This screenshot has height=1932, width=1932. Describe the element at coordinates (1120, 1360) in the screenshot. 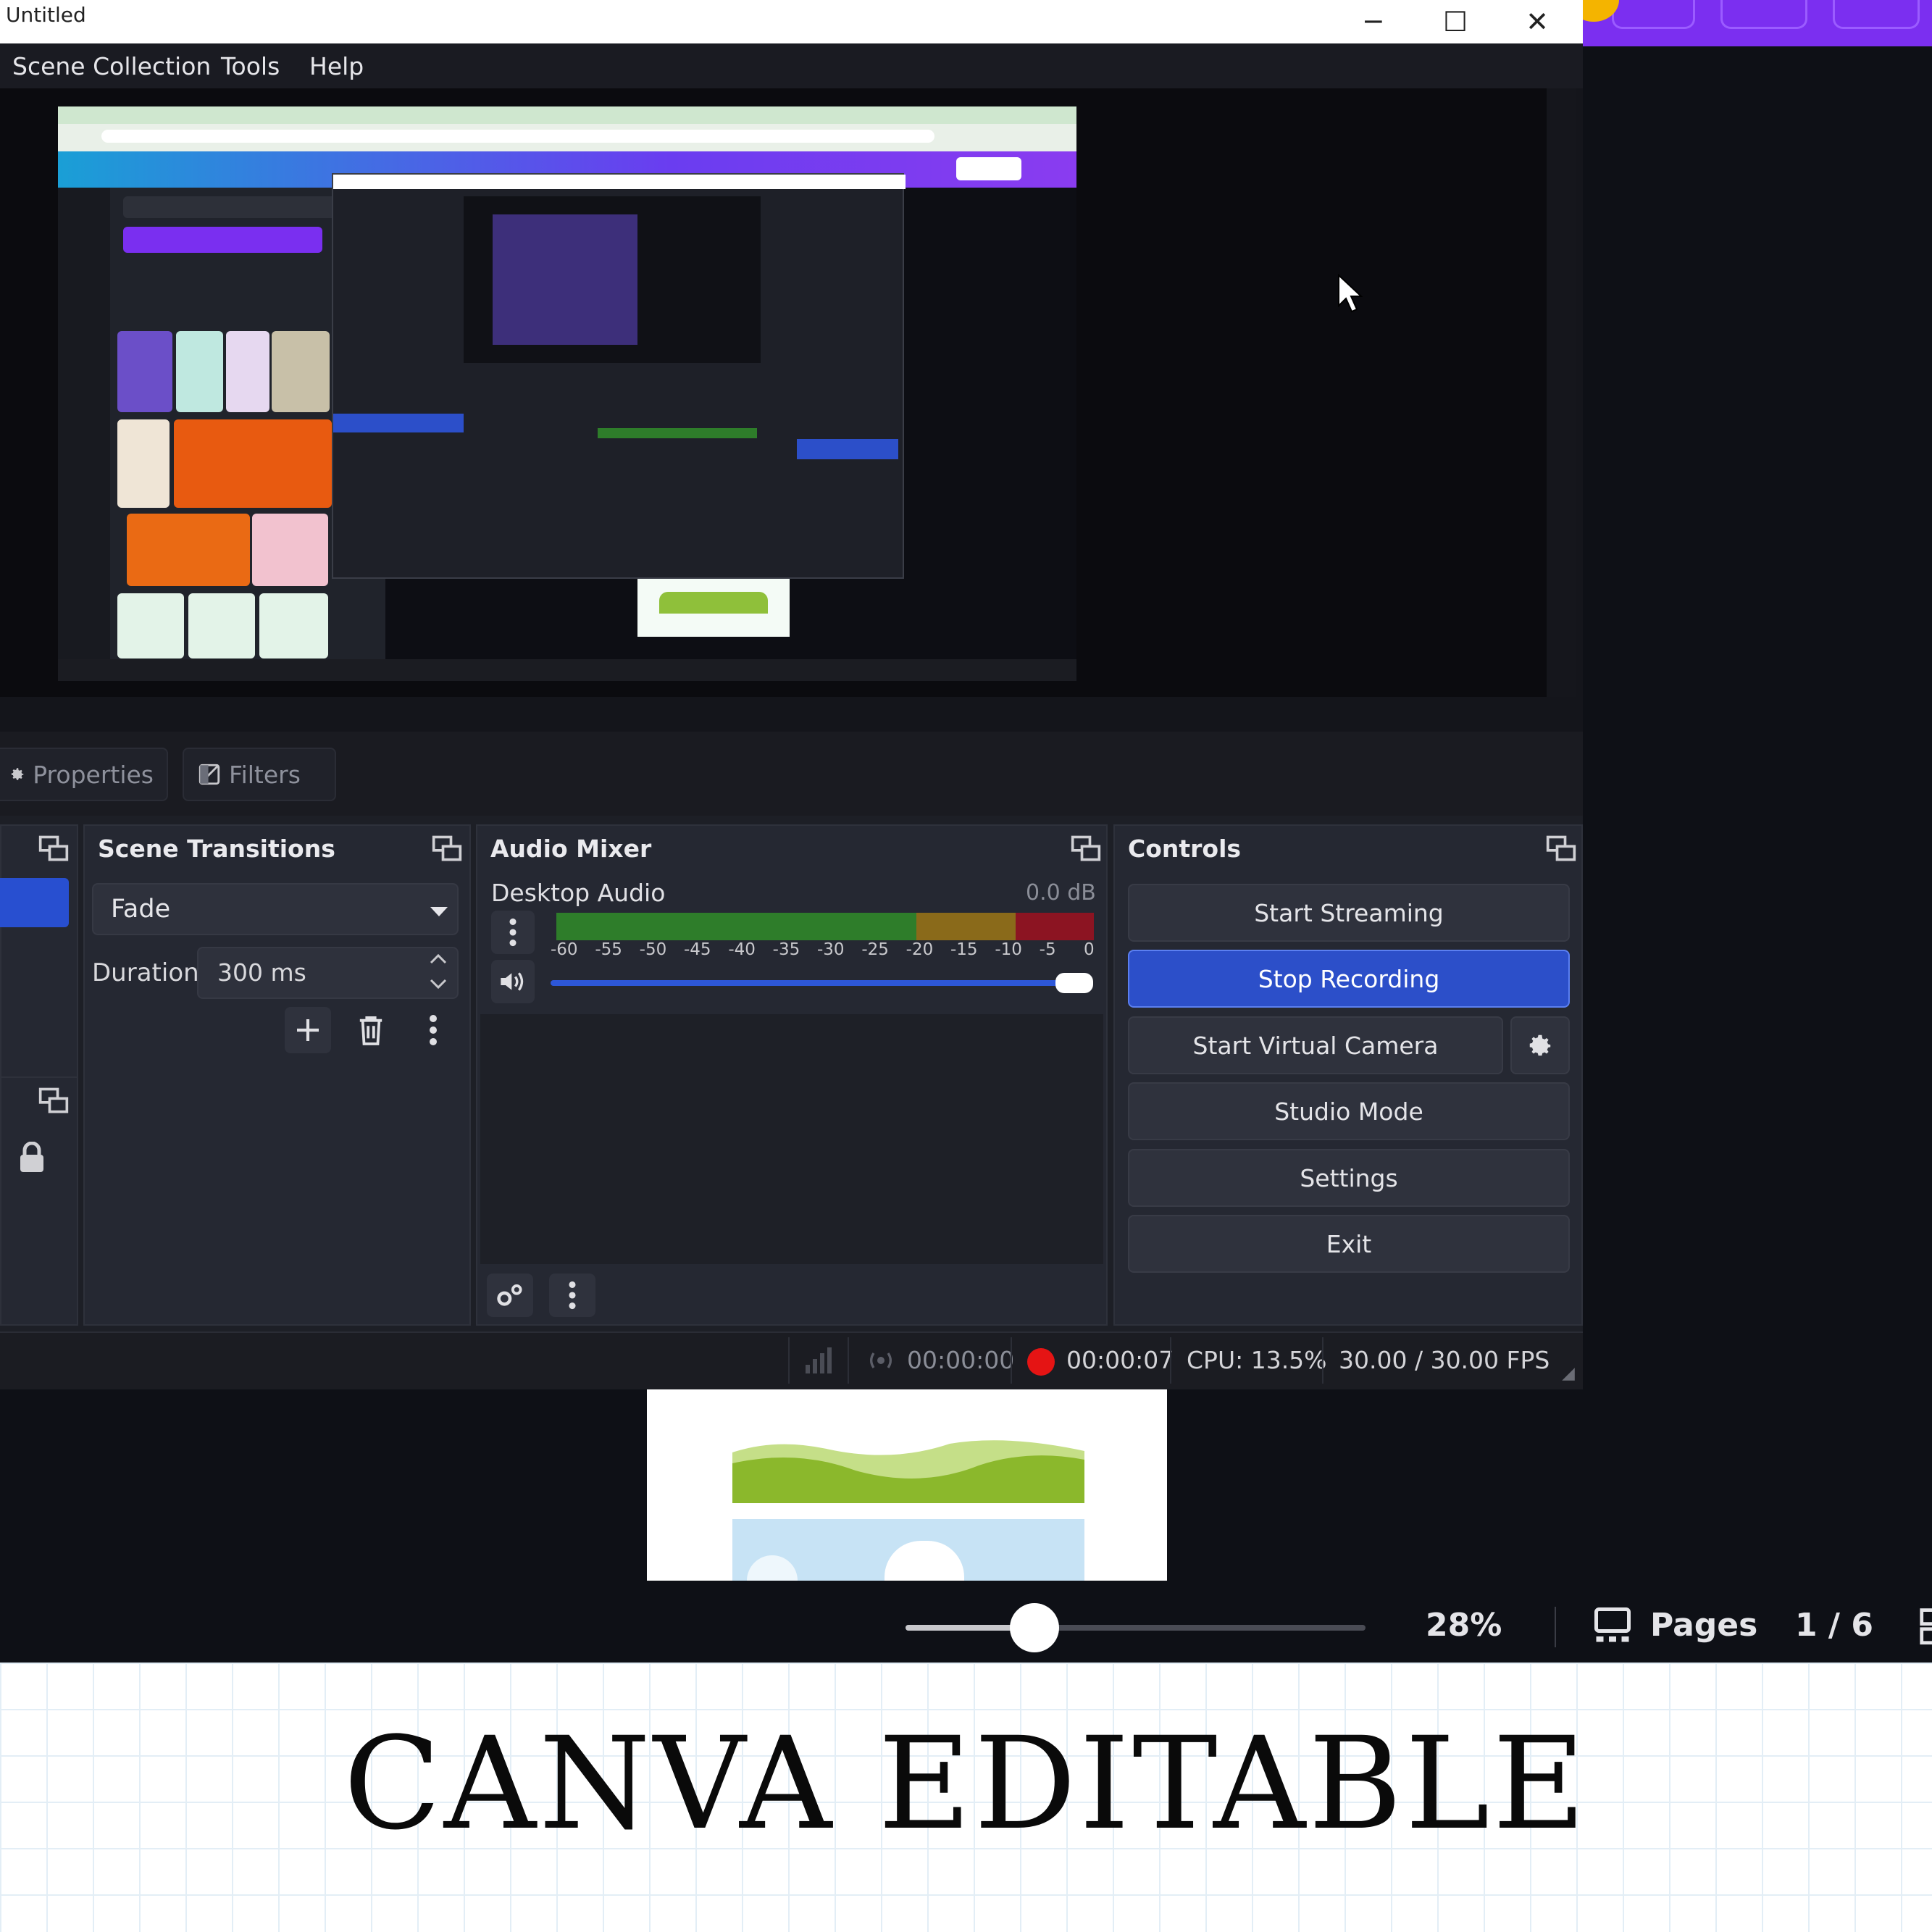

I see `recording-timer: 00:00:07` at that location.